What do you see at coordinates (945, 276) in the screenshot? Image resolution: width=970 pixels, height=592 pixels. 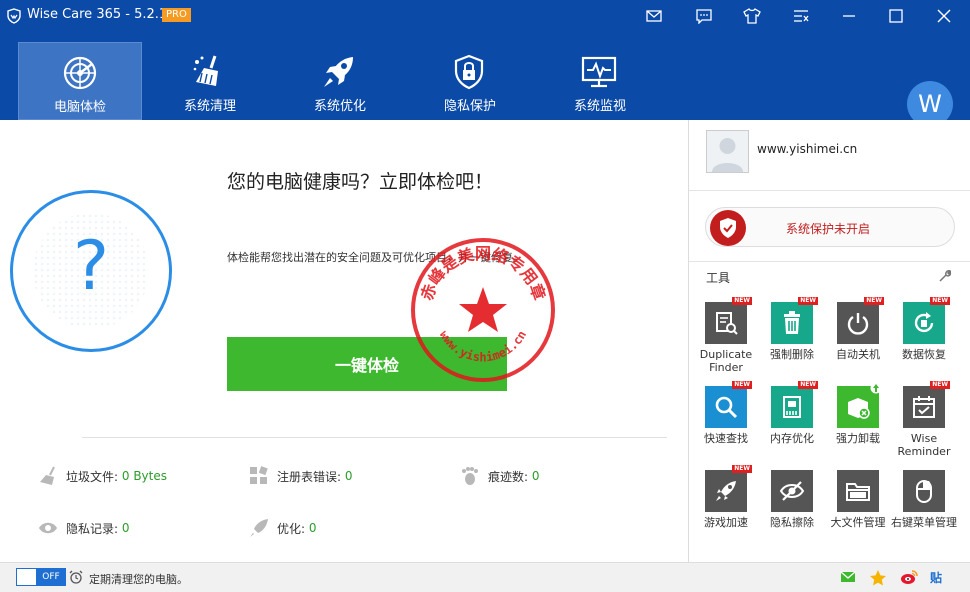 I see `wrench-icon` at bounding box center [945, 276].